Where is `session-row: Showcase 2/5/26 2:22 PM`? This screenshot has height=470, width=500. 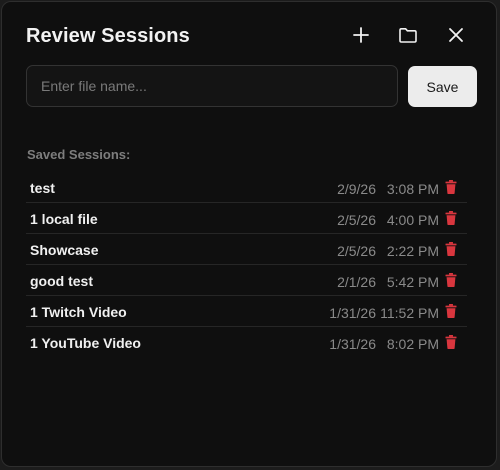 session-row: Showcase 2/5/26 2:22 PM is located at coordinates (246, 249).